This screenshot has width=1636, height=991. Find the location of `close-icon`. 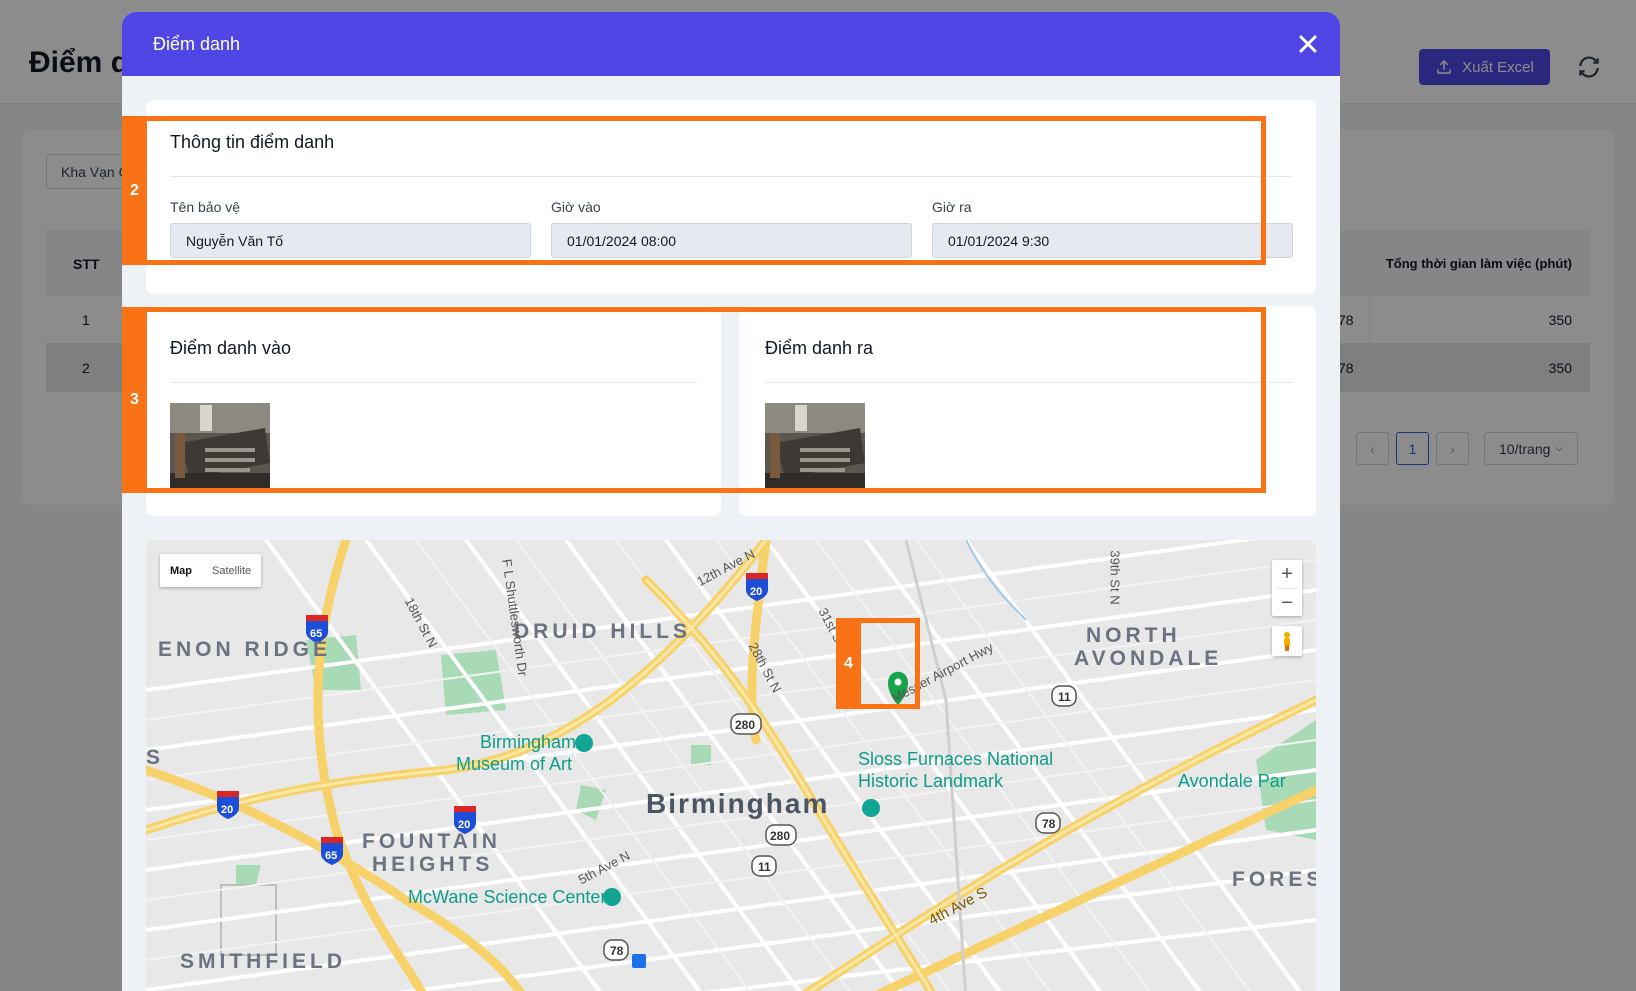

close-icon is located at coordinates (1308, 44).